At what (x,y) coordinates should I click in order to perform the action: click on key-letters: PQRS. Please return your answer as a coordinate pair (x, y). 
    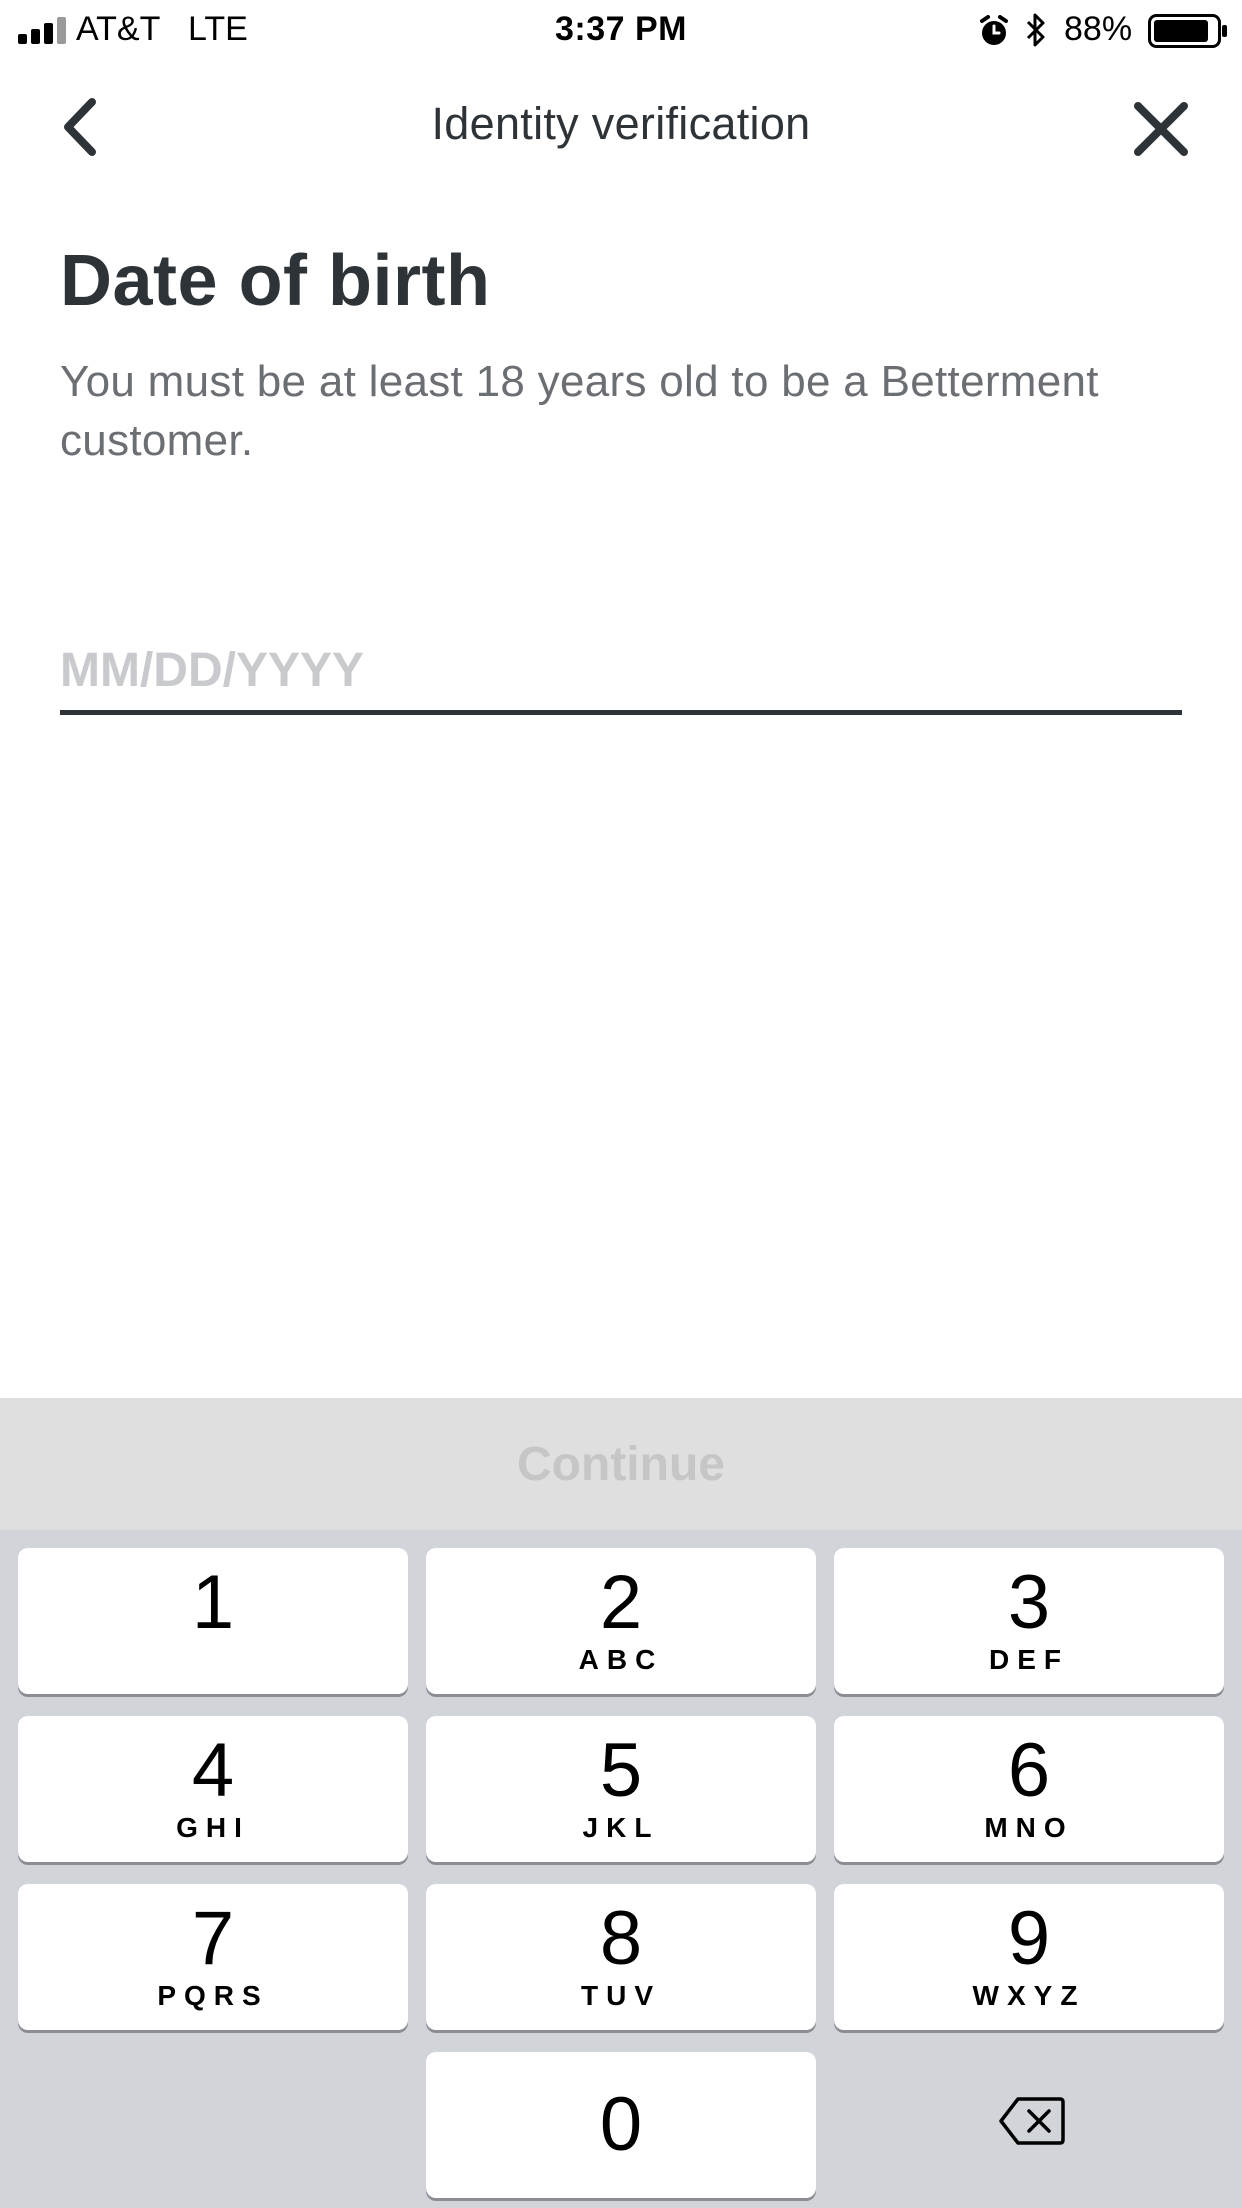
    Looking at the image, I should click on (213, 1995).